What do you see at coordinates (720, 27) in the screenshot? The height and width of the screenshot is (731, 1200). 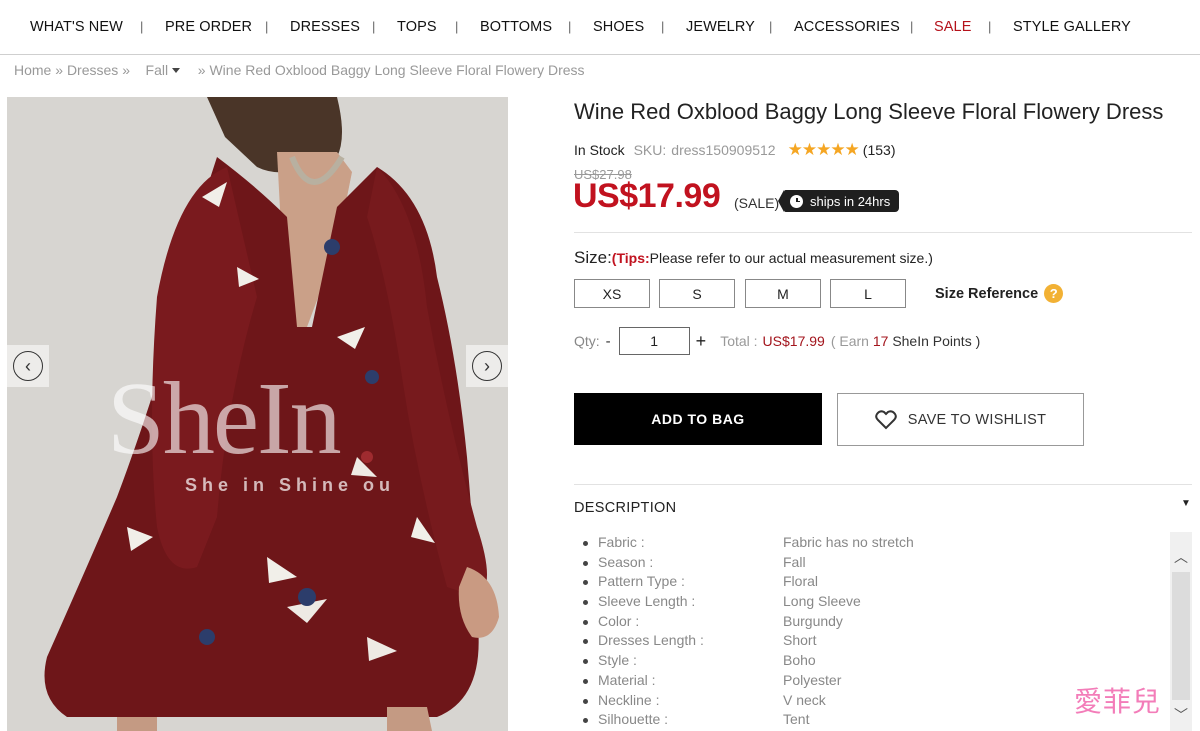 I see `nav-item-jewelry: JEWELRY` at bounding box center [720, 27].